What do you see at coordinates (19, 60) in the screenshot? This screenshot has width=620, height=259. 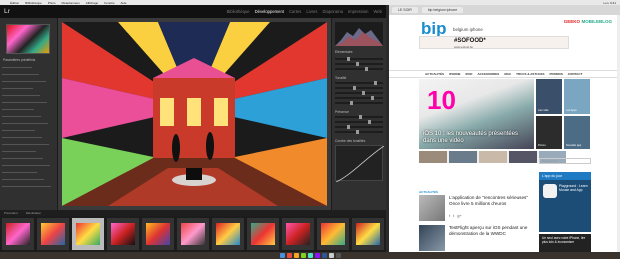 I see `presets-header: Paramètres prédéfinis` at bounding box center [19, 60].